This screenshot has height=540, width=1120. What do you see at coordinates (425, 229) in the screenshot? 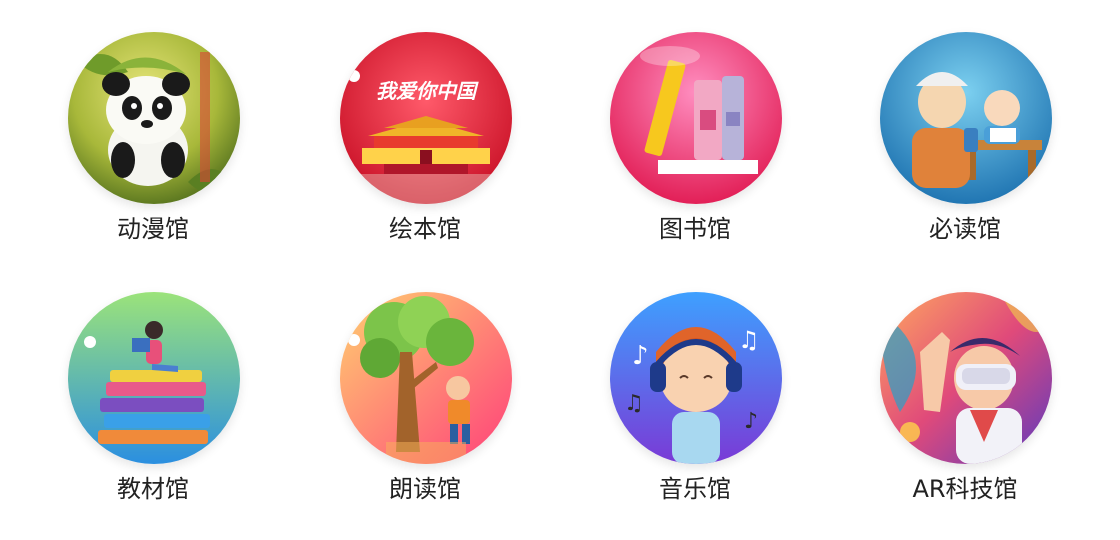
I see `venue-label: 绘本馆` at bounding box center [425, 229].